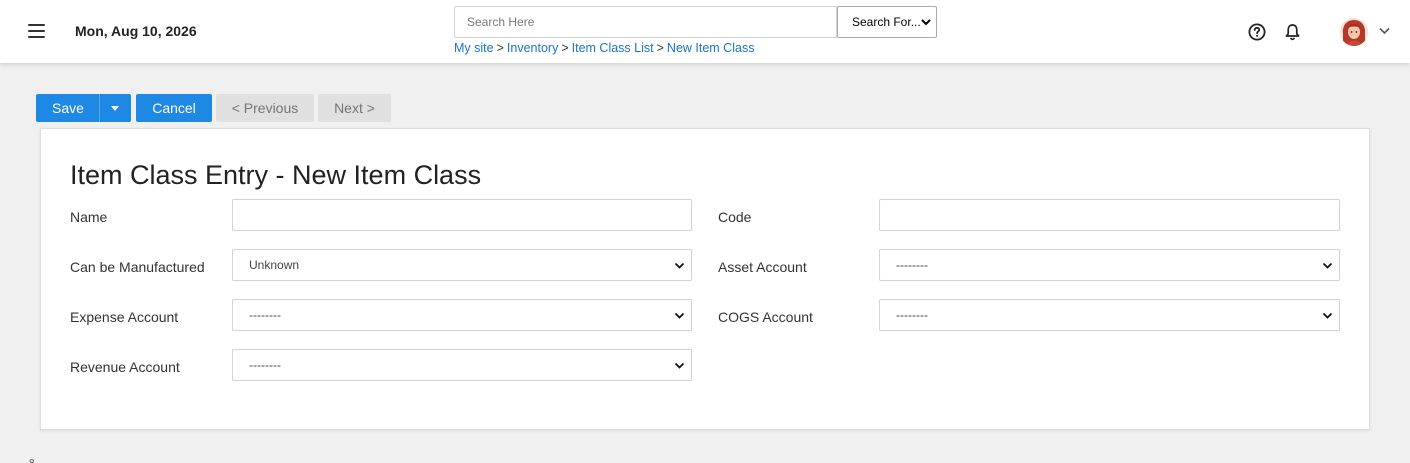 The width and height of the screenshot is (1410, 463). Describe the element at coordinates (912, 265) in the screenshot. I see `asset-account-value: --------` at that location.